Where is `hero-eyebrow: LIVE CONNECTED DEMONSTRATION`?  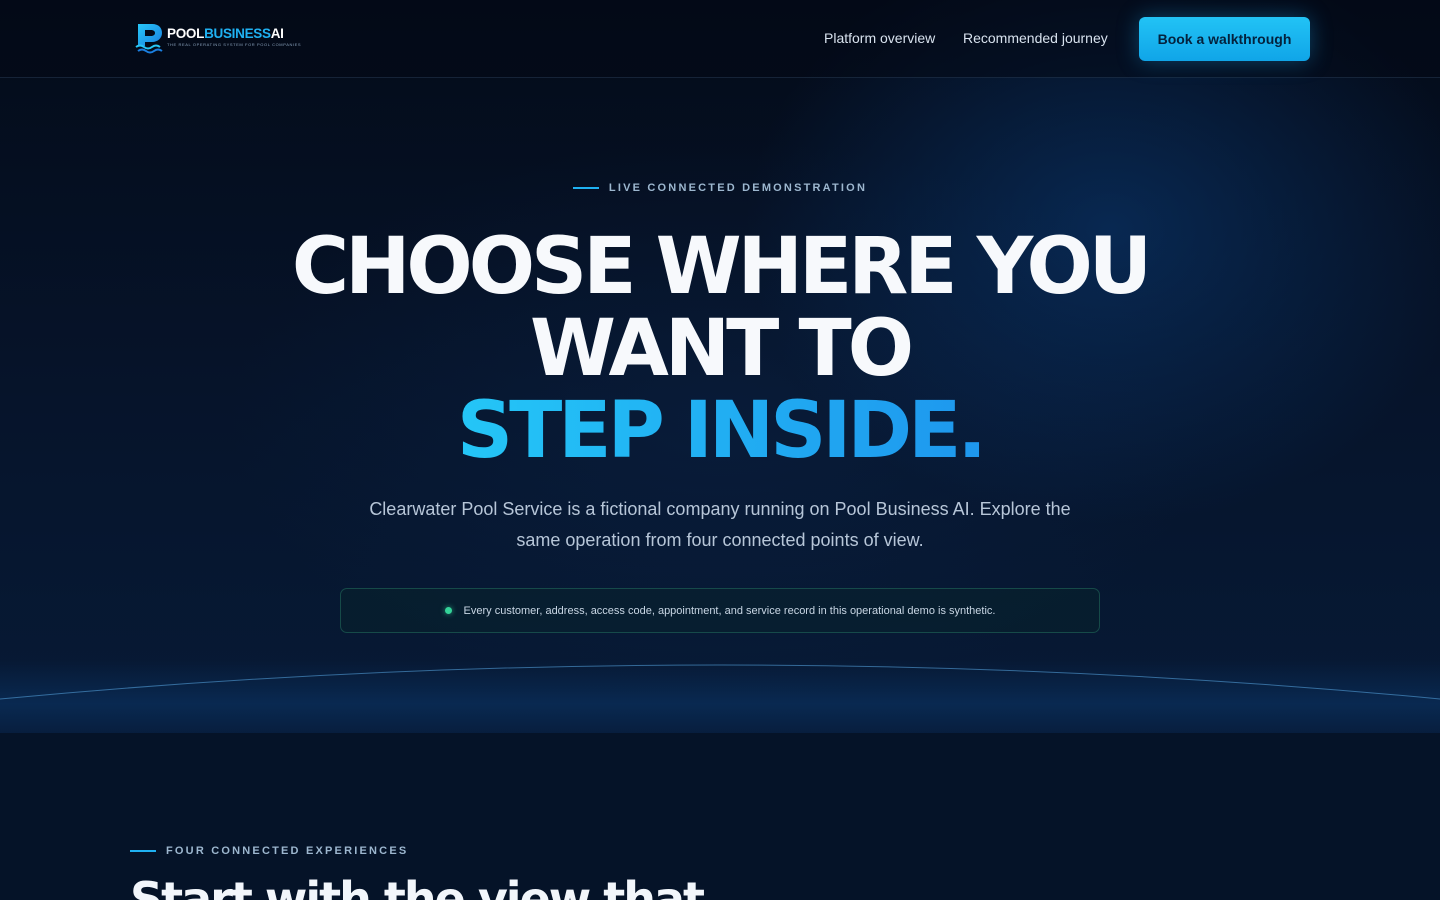 hero-eyebrow: LIVE CONNECTED DEMONSTRATION is located at coordinates (720, 188).